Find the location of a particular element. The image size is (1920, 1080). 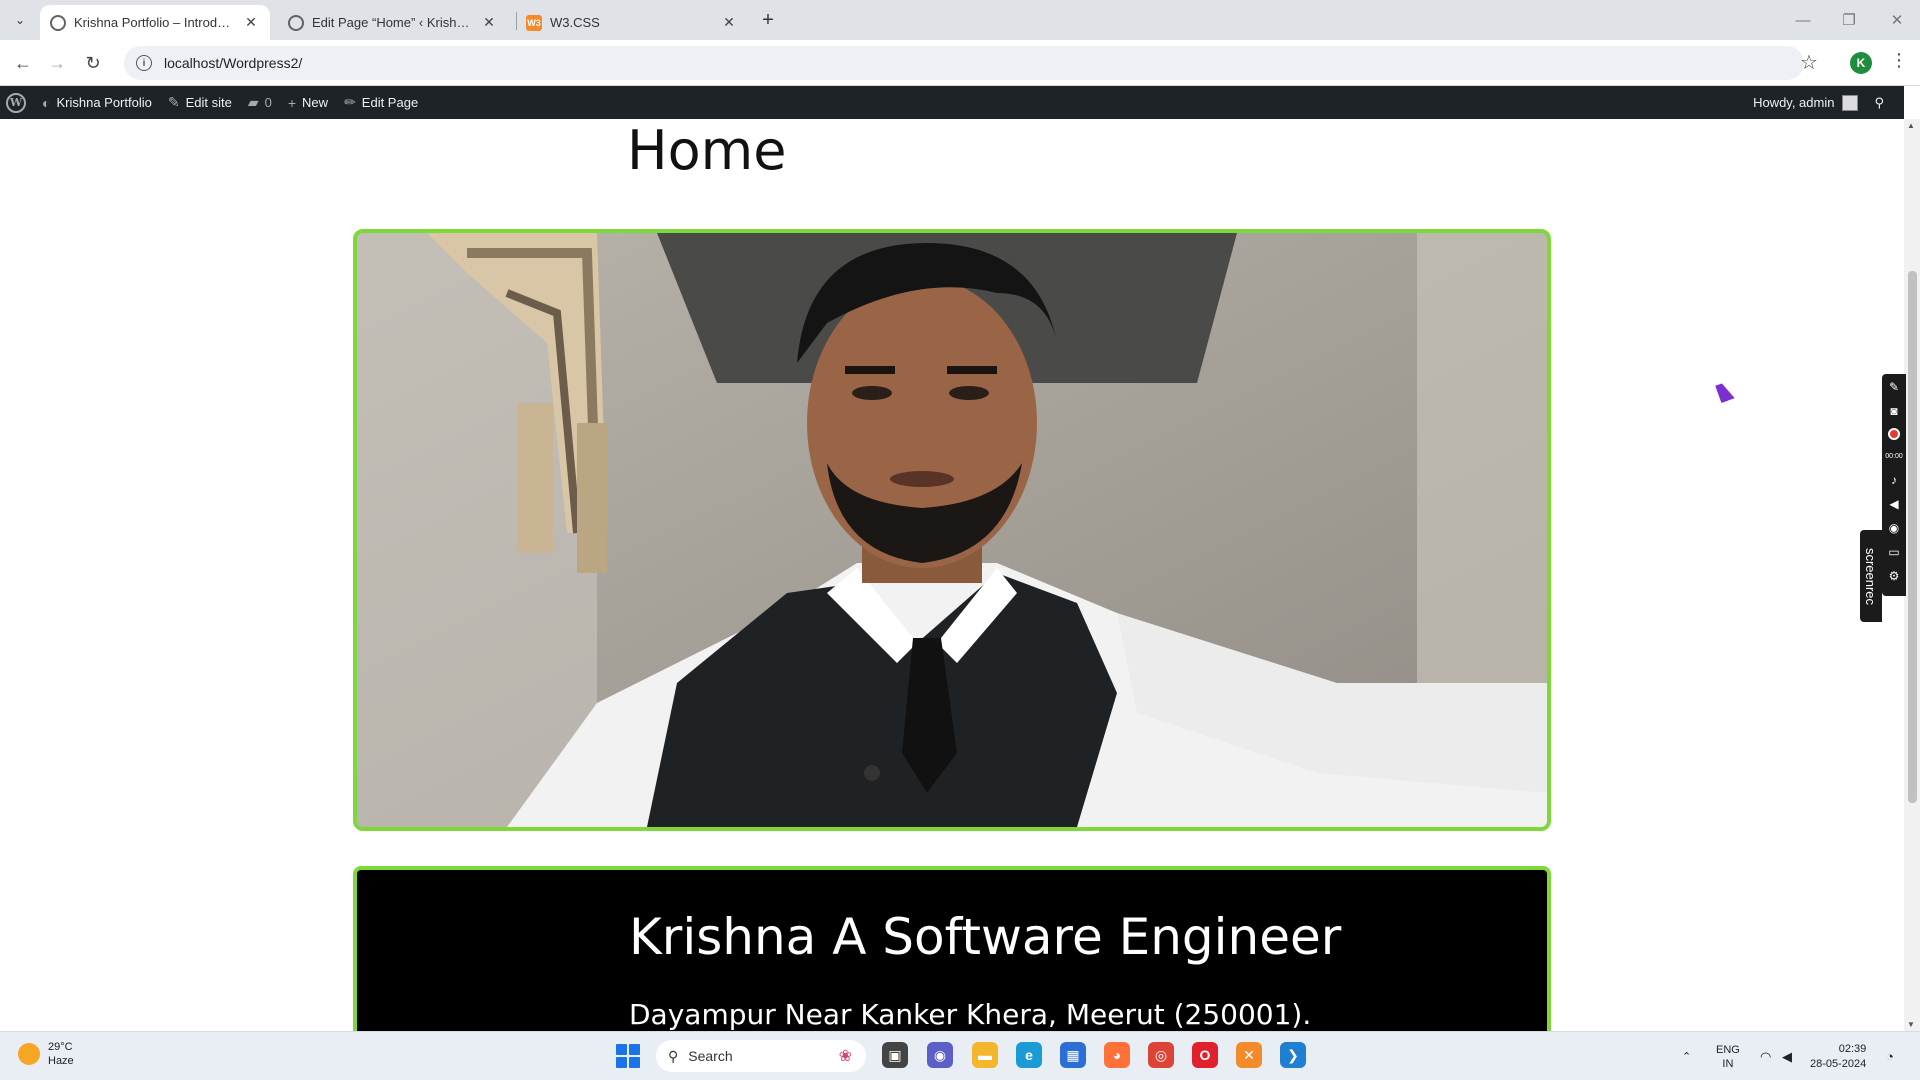

tab-title: Krishna Portfolio – Introduction is located at coordinates (155, 22).